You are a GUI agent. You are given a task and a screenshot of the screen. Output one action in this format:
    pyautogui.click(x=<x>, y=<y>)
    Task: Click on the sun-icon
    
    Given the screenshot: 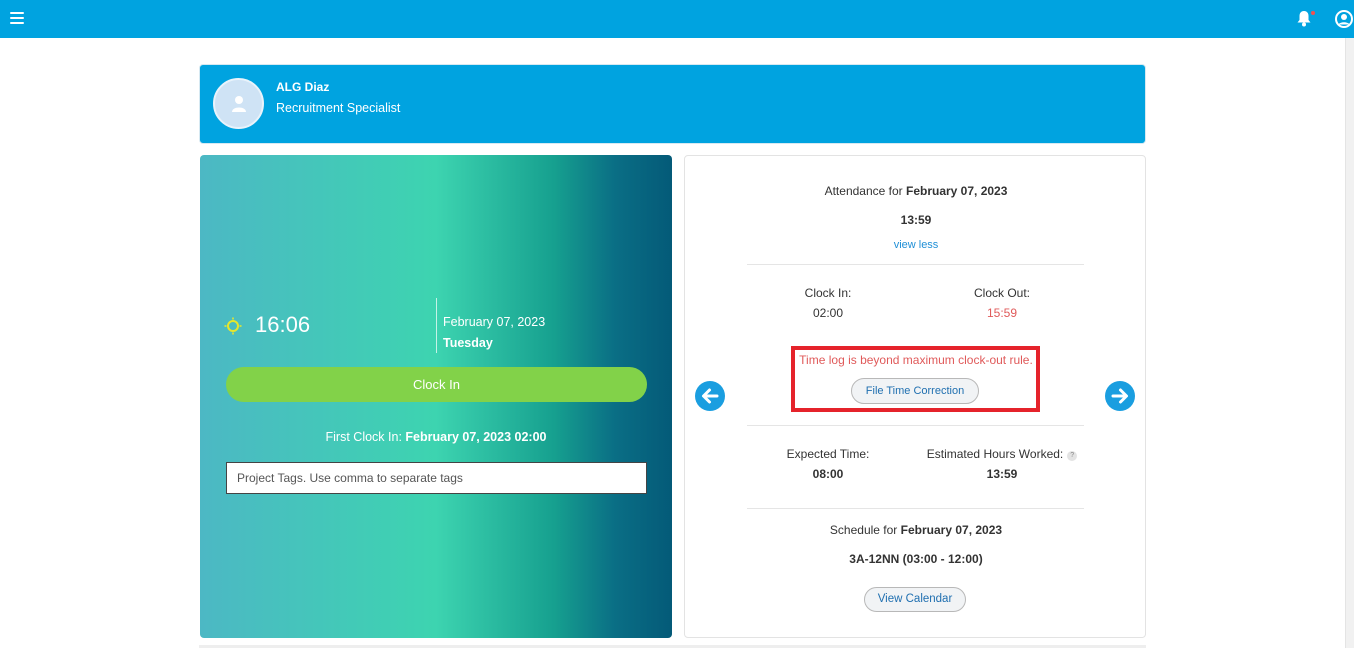 What is the action you would take?
    pyautogui.click(x=233, y=326)
    